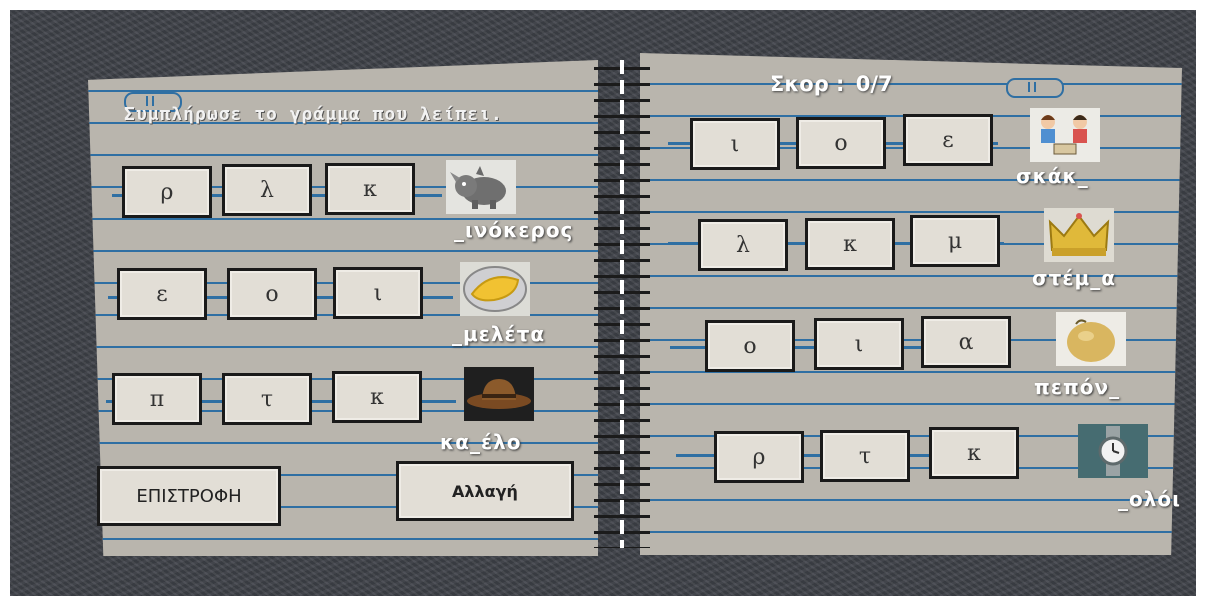 The height and width of the screenshot is (603, 1206). I want to click on score-value: 0/7, so click(874, 84).